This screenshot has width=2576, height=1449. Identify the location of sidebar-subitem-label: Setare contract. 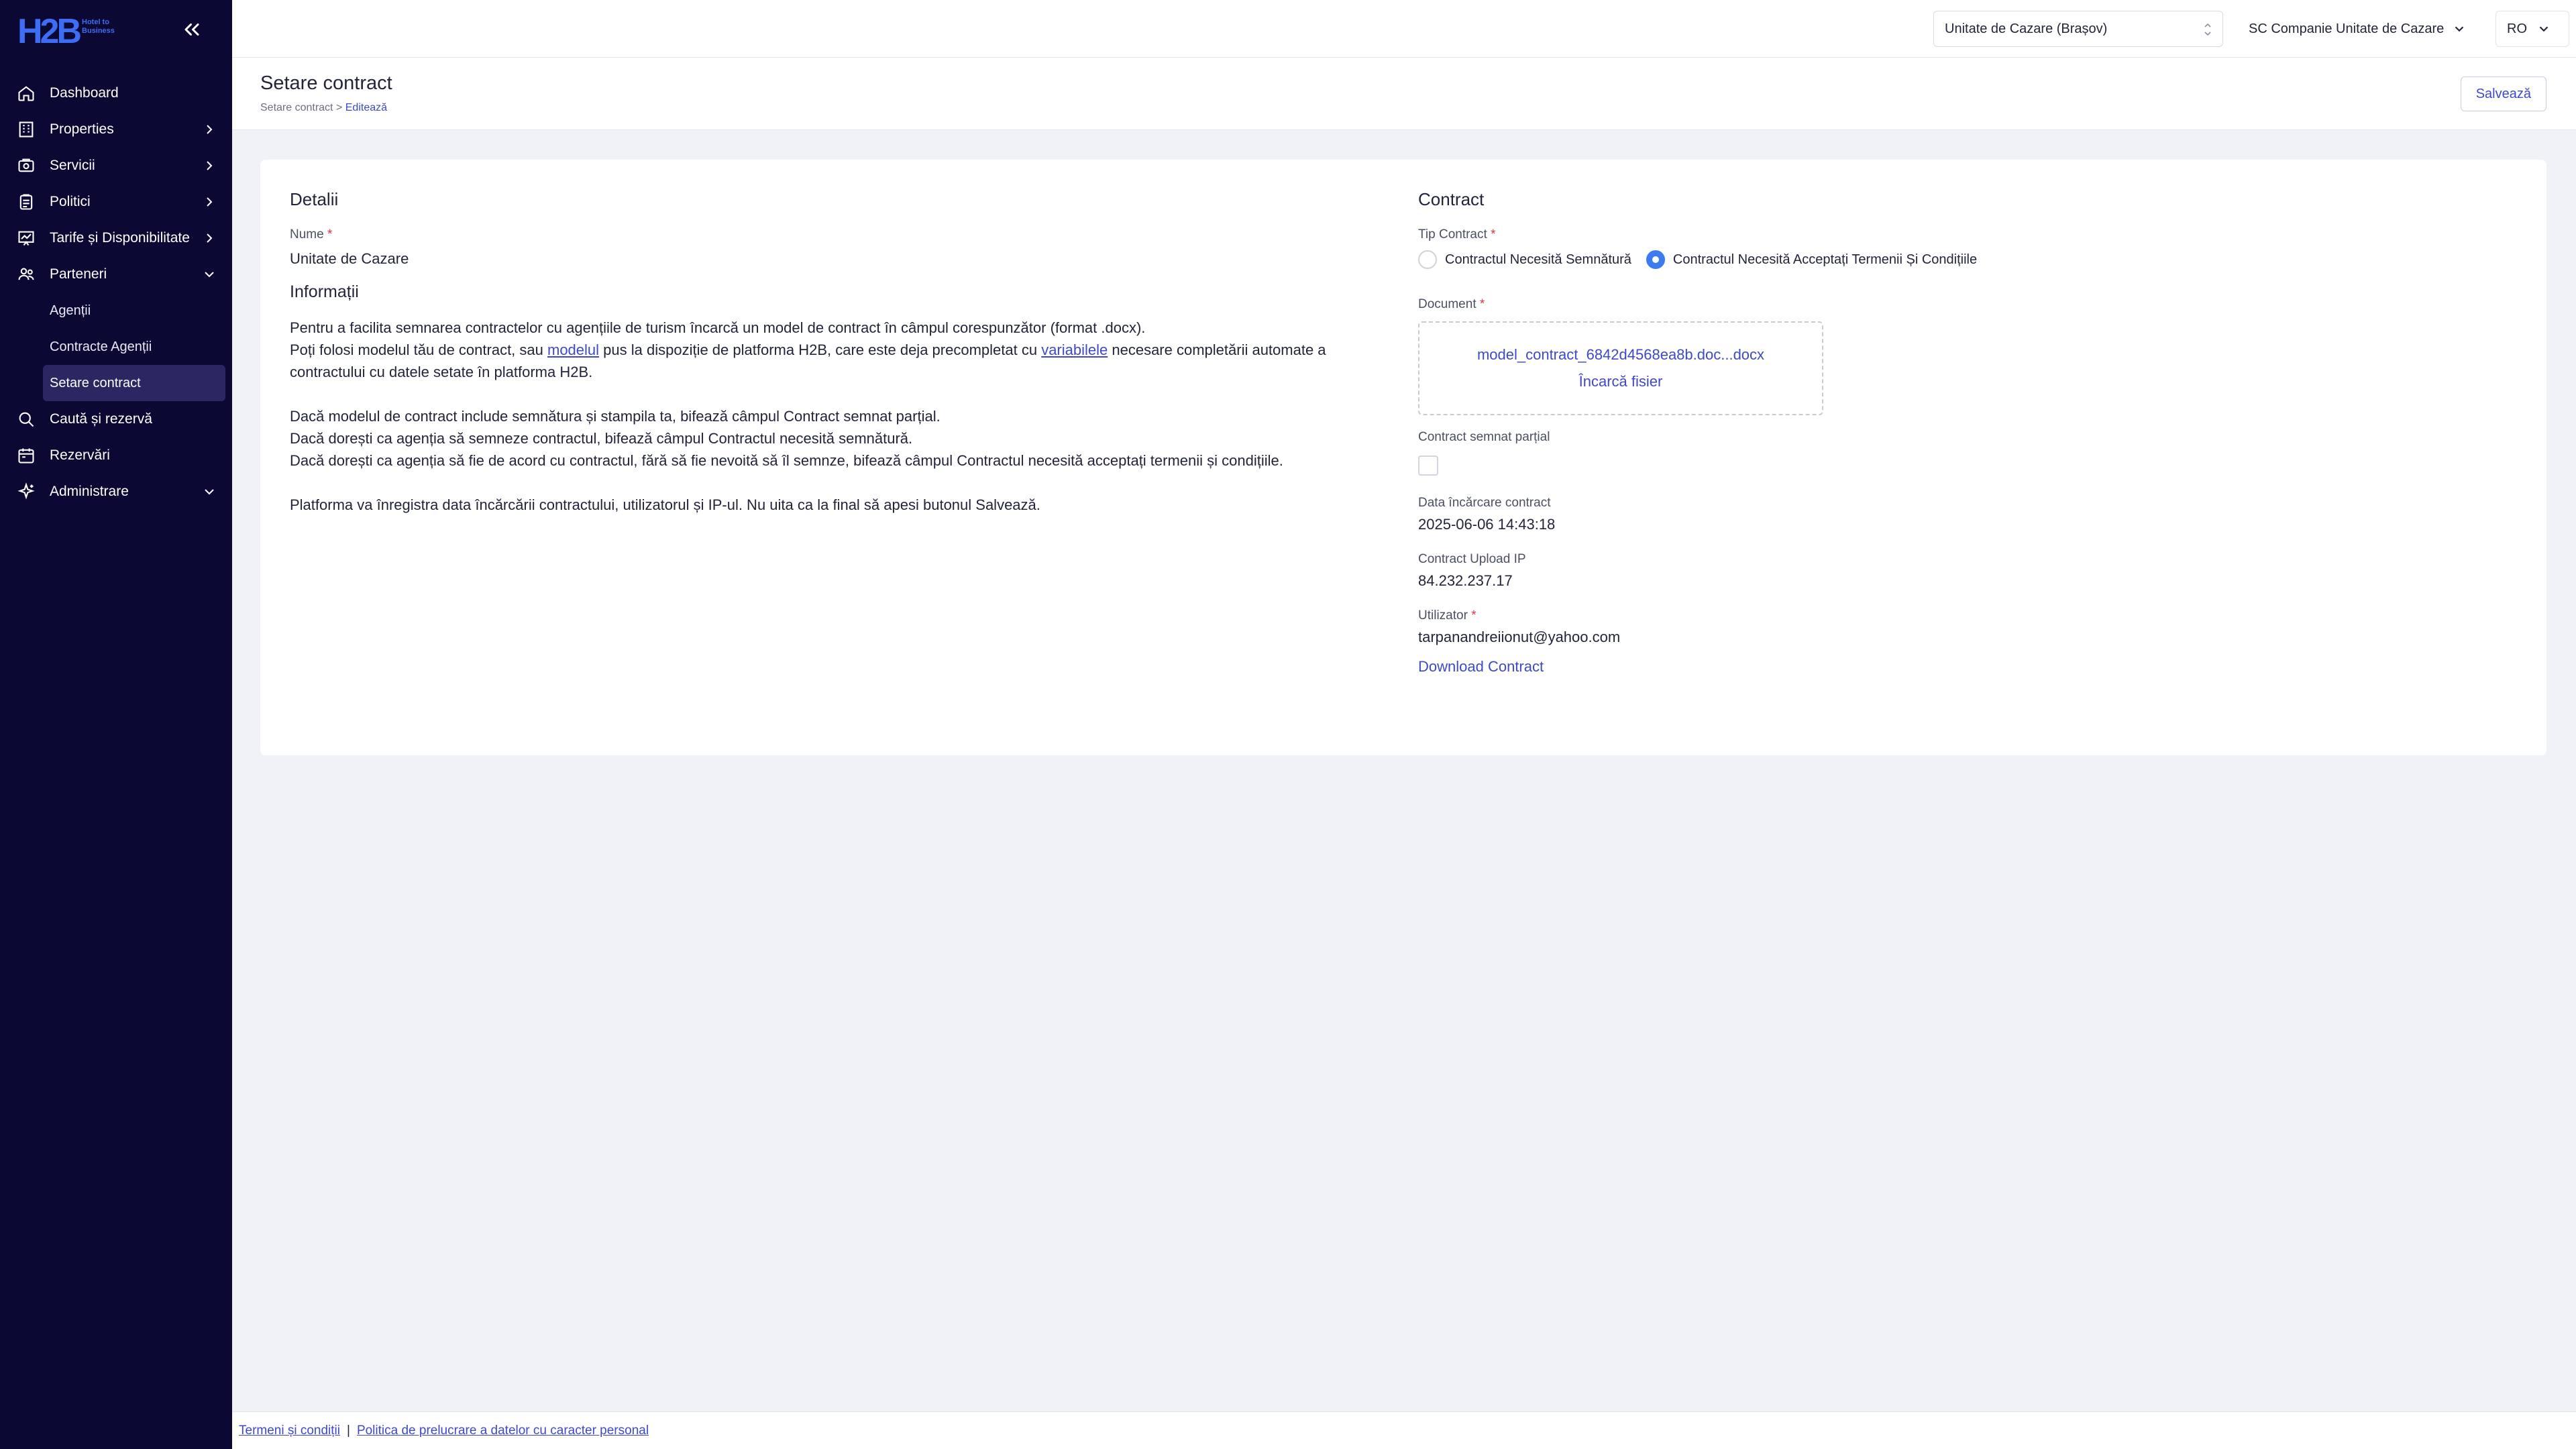
(95, 382).